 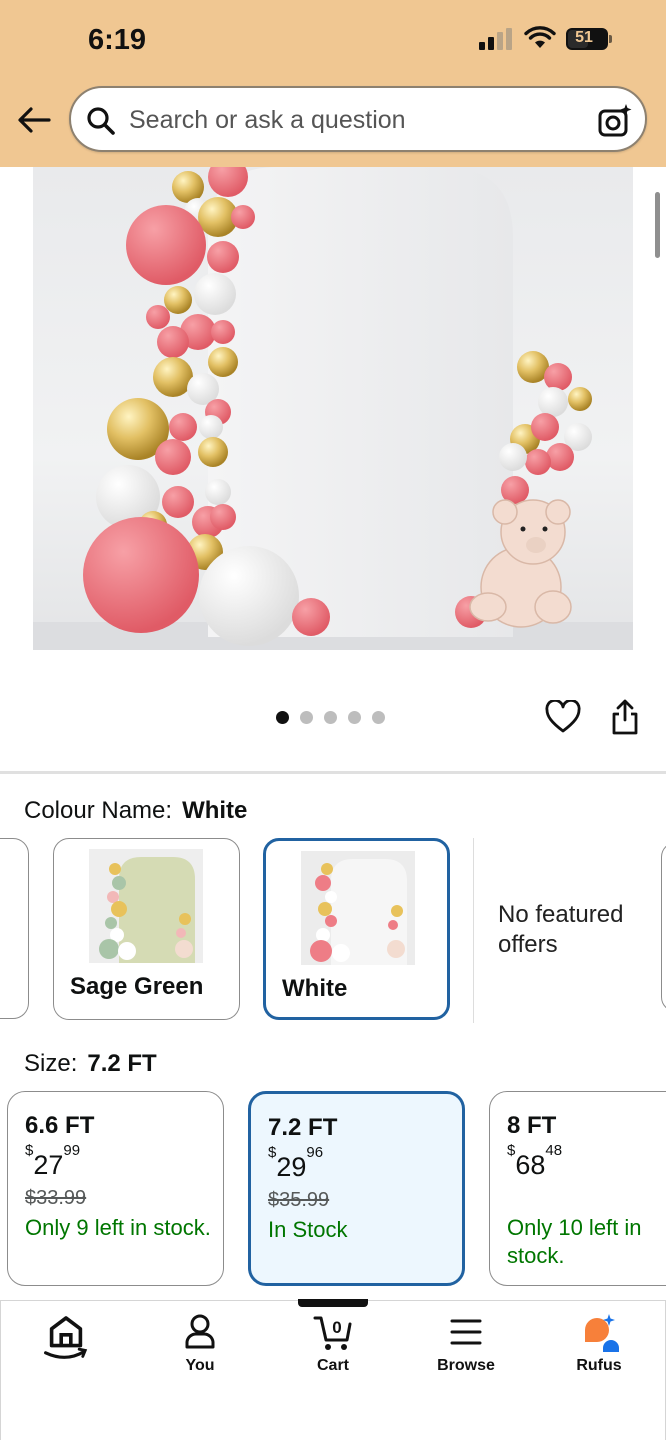 What do you see at coordinates (356, 1188) in the screenshot?
I see `size-option-7-2ft: 7.2 FT $2996 $35.99 In Stock` at bounding box center [356, 1188].